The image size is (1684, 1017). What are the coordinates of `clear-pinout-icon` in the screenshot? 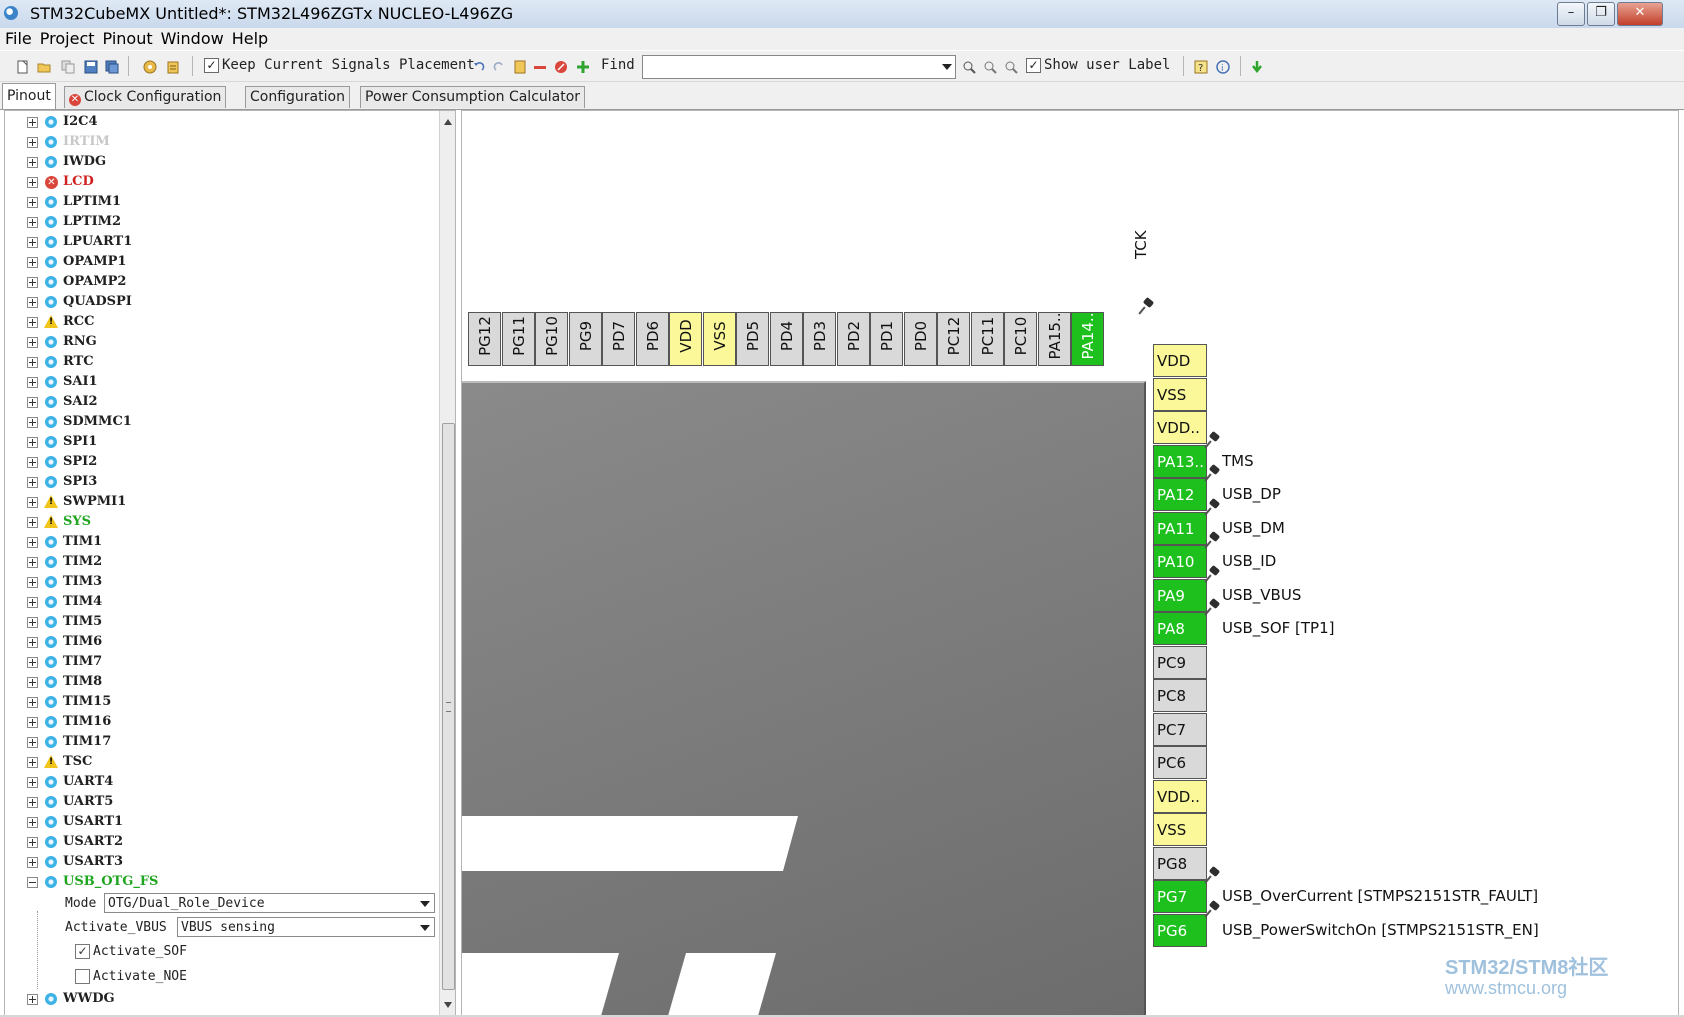 It's located at (520, 66).